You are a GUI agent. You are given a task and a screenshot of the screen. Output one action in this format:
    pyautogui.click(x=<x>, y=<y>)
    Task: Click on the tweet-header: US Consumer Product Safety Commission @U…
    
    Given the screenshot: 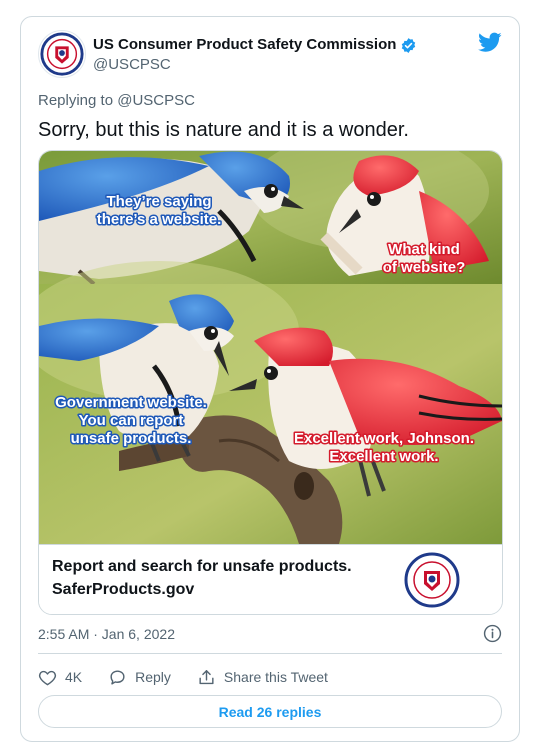 What is the action you would take?
    pyautogui.click(x=270, y=55)
    